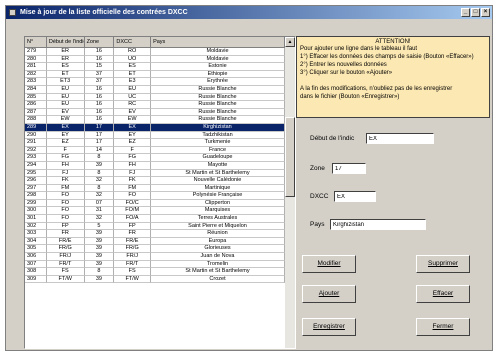 This screenshot has height=356, width=498. What do you see at coordinates (485, 12) in the screenshot?
I see `close-button: ×` at bounding box center [485, 12].